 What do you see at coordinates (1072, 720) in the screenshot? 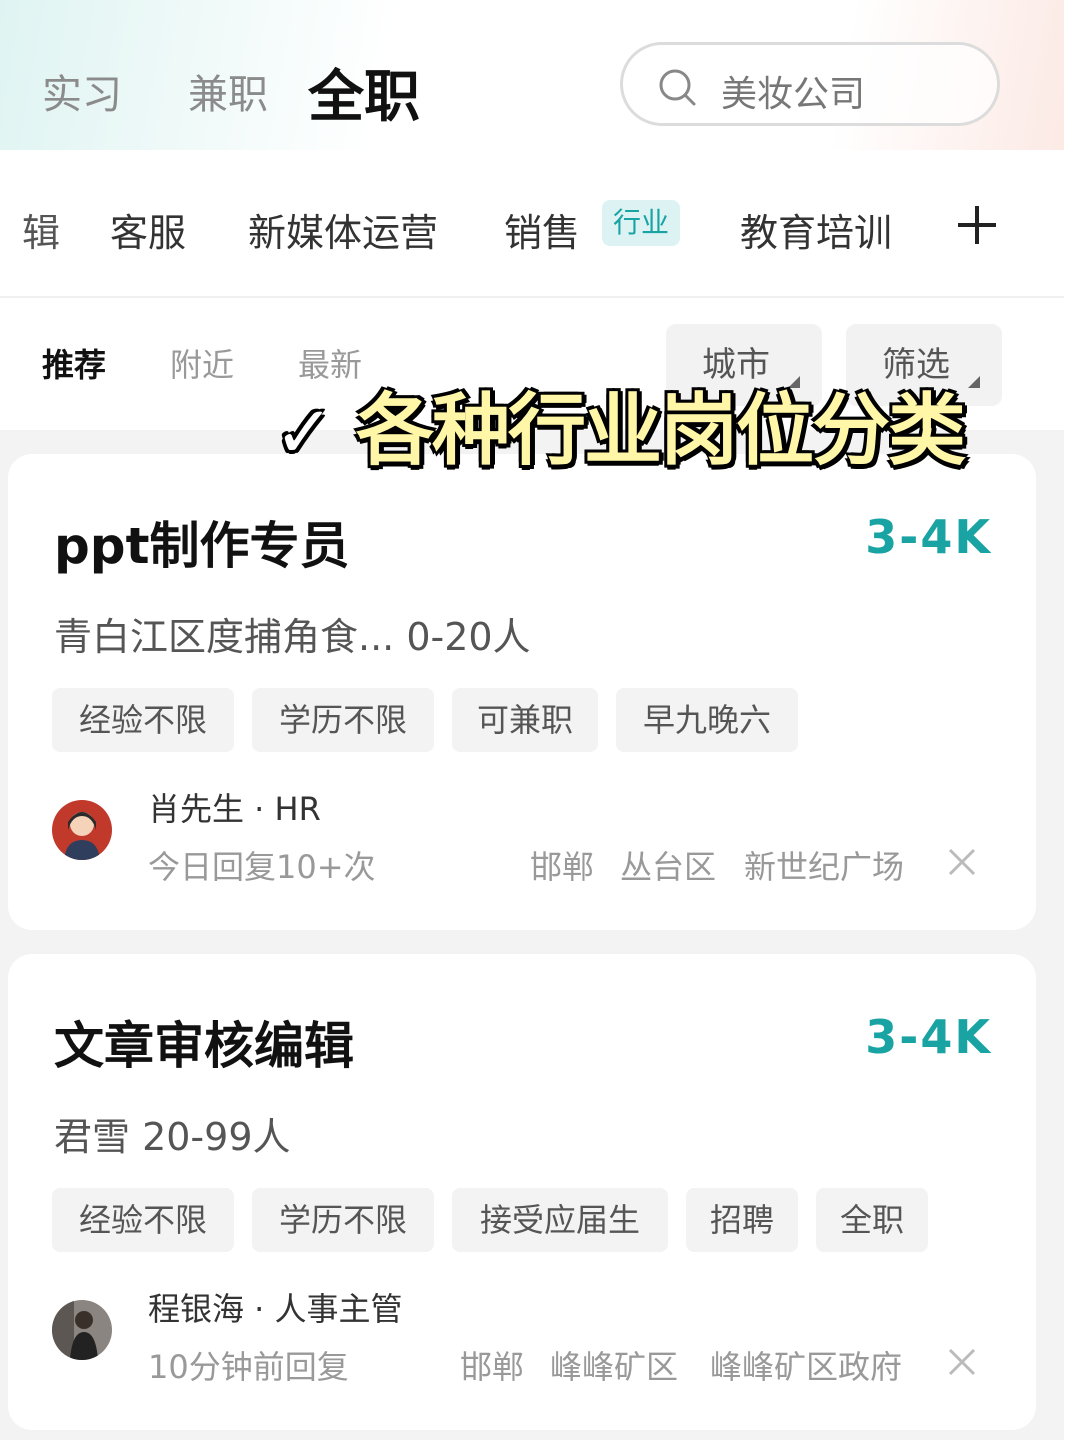
I see `scroll-edge` at bounding box center [1072, 720].